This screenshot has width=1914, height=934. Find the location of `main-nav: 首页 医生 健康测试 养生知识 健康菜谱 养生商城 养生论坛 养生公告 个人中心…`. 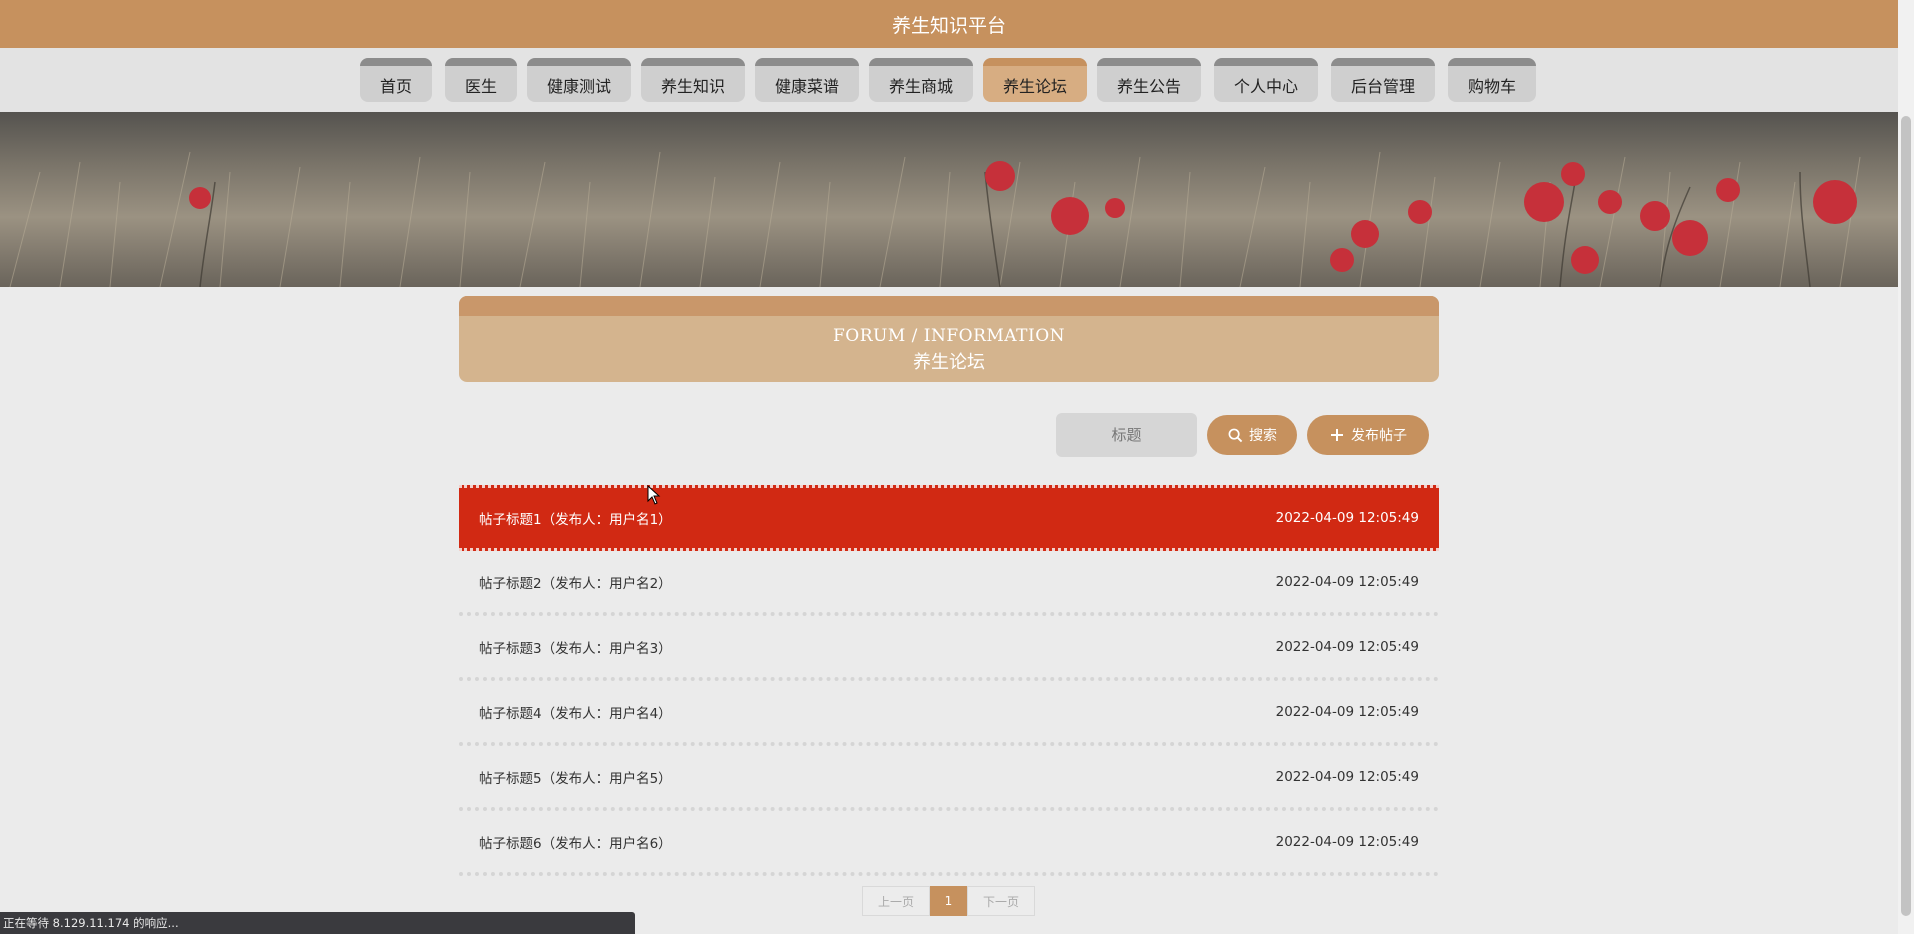

main-nav: 首页 医生 健康测试 养生知识 健康菜谱 养生商城 养生论坛 养生公告 个人中心… is located at coordinates (949, 80).